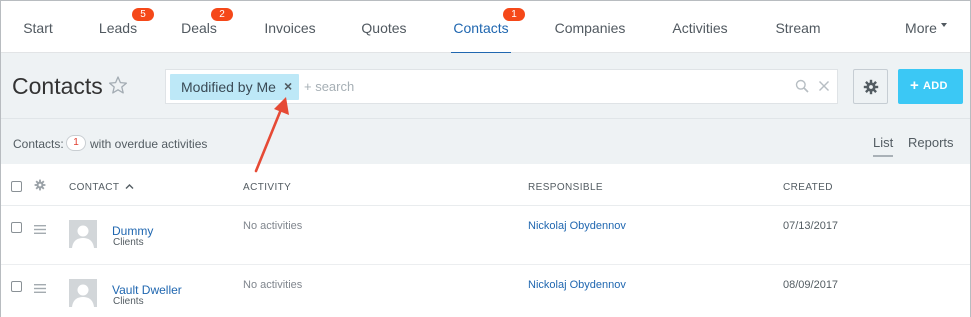  I want to click on nav-item-label: Deals, so click(199, 28).